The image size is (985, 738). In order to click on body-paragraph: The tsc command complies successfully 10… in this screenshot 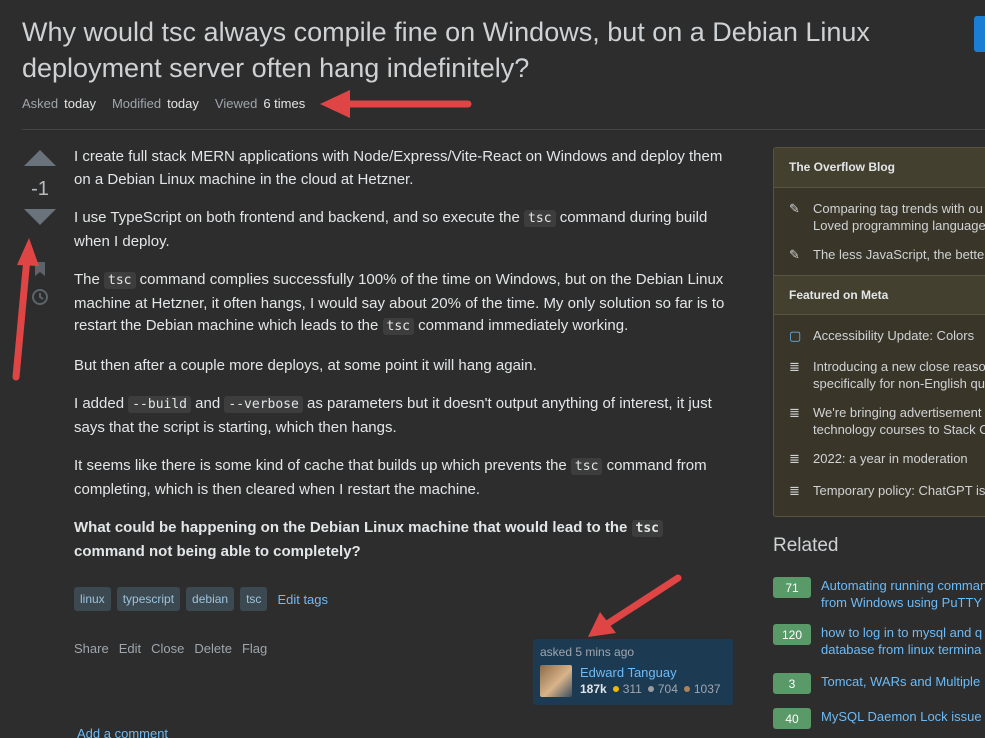, I will do `click(399, 303)`.